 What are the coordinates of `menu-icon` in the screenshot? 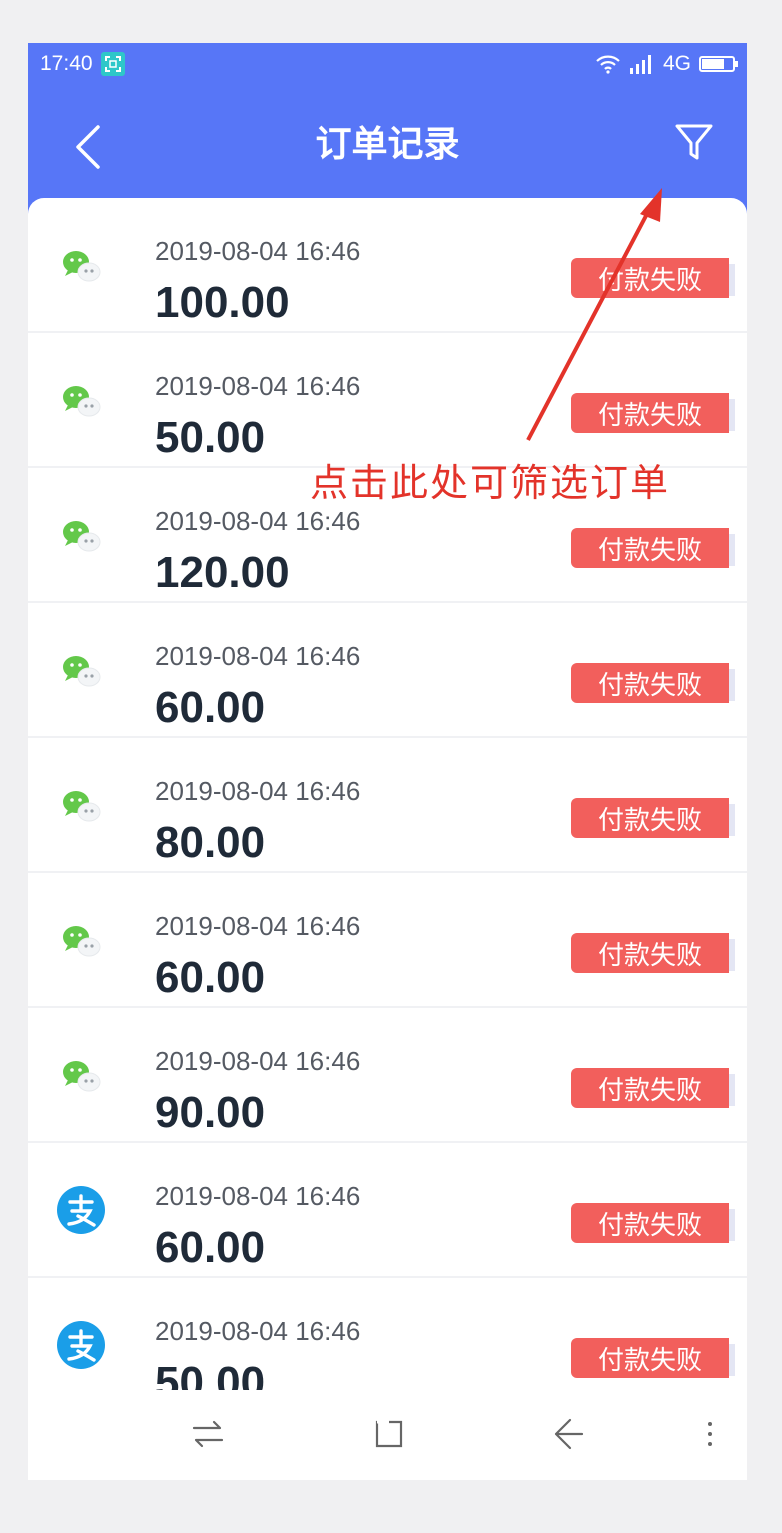 It's located at (712, 1434).